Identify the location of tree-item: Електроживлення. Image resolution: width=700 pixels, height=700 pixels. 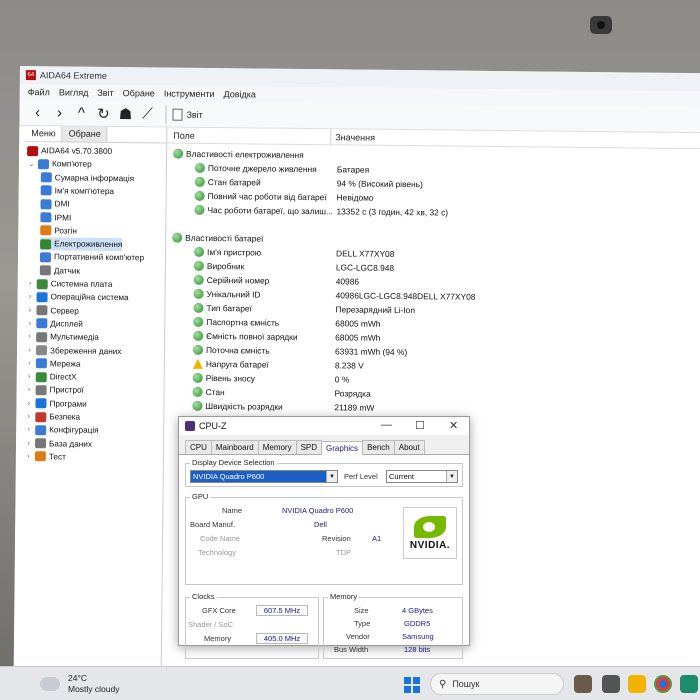
(81, 244).